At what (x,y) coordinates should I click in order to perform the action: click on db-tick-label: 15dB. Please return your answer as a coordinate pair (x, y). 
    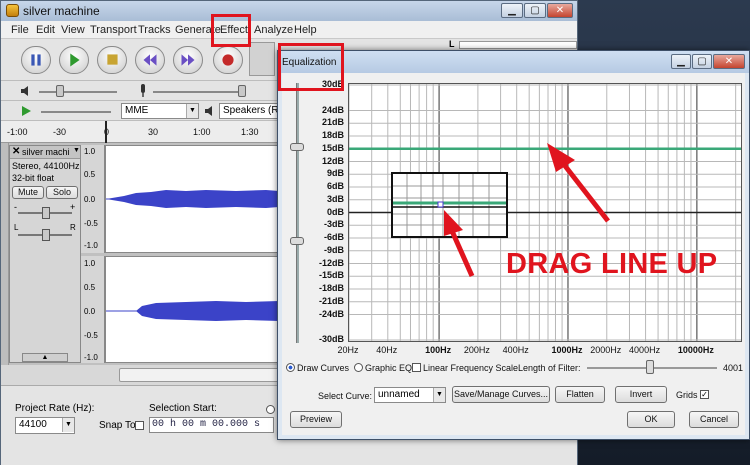
    Looking at the image, I should click on (332, 147).